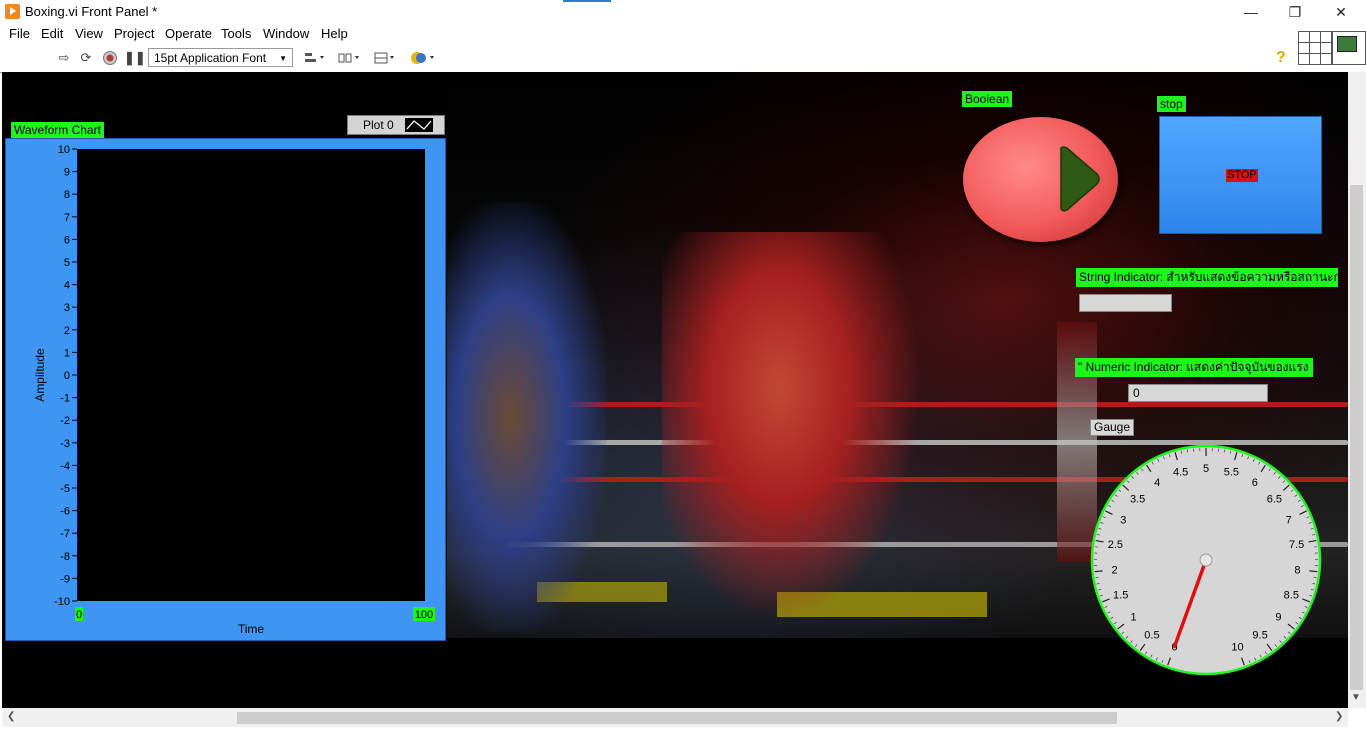 Image resolution: width=1366 pixels, height=729 pixels. I want to click on y-tick-label: 5, so click(67, 263).